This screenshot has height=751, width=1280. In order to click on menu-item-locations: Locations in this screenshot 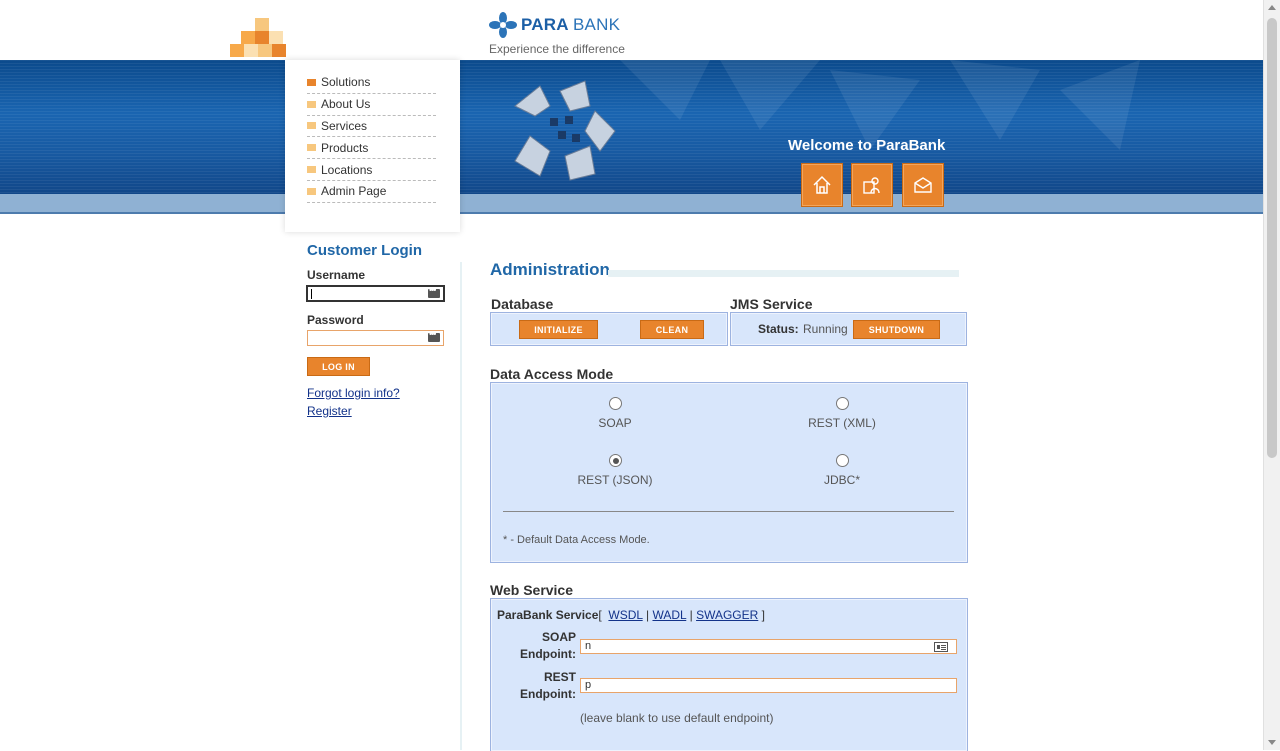, I will do `click(371, 170)`.